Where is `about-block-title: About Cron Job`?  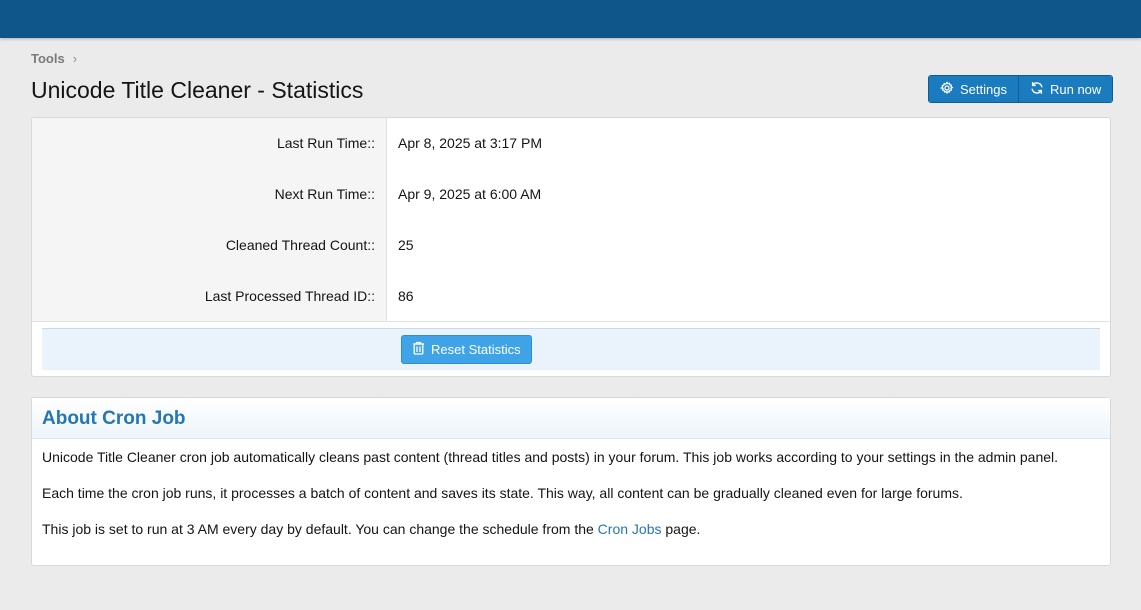 about-block-title: About Cron Job is located at coordinates (571, 418).